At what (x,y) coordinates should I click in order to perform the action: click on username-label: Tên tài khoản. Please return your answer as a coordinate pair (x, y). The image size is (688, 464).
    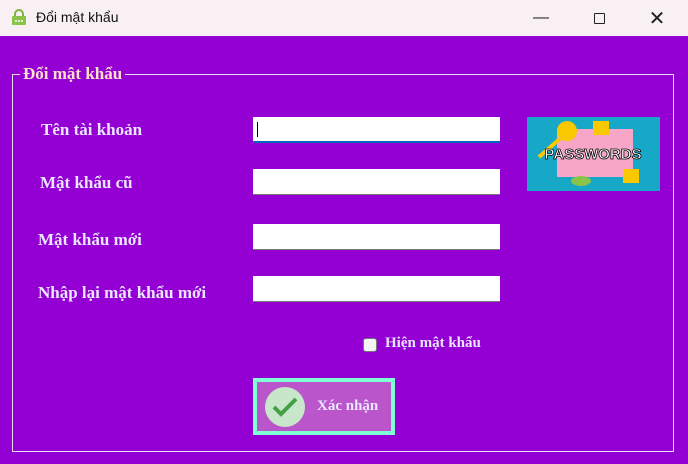
    Looking at the image, I should click on (92, 129).